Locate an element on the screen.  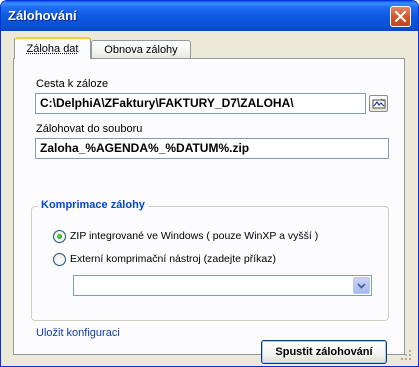
window-title: Zálohování is located at coordinates (42, 15).